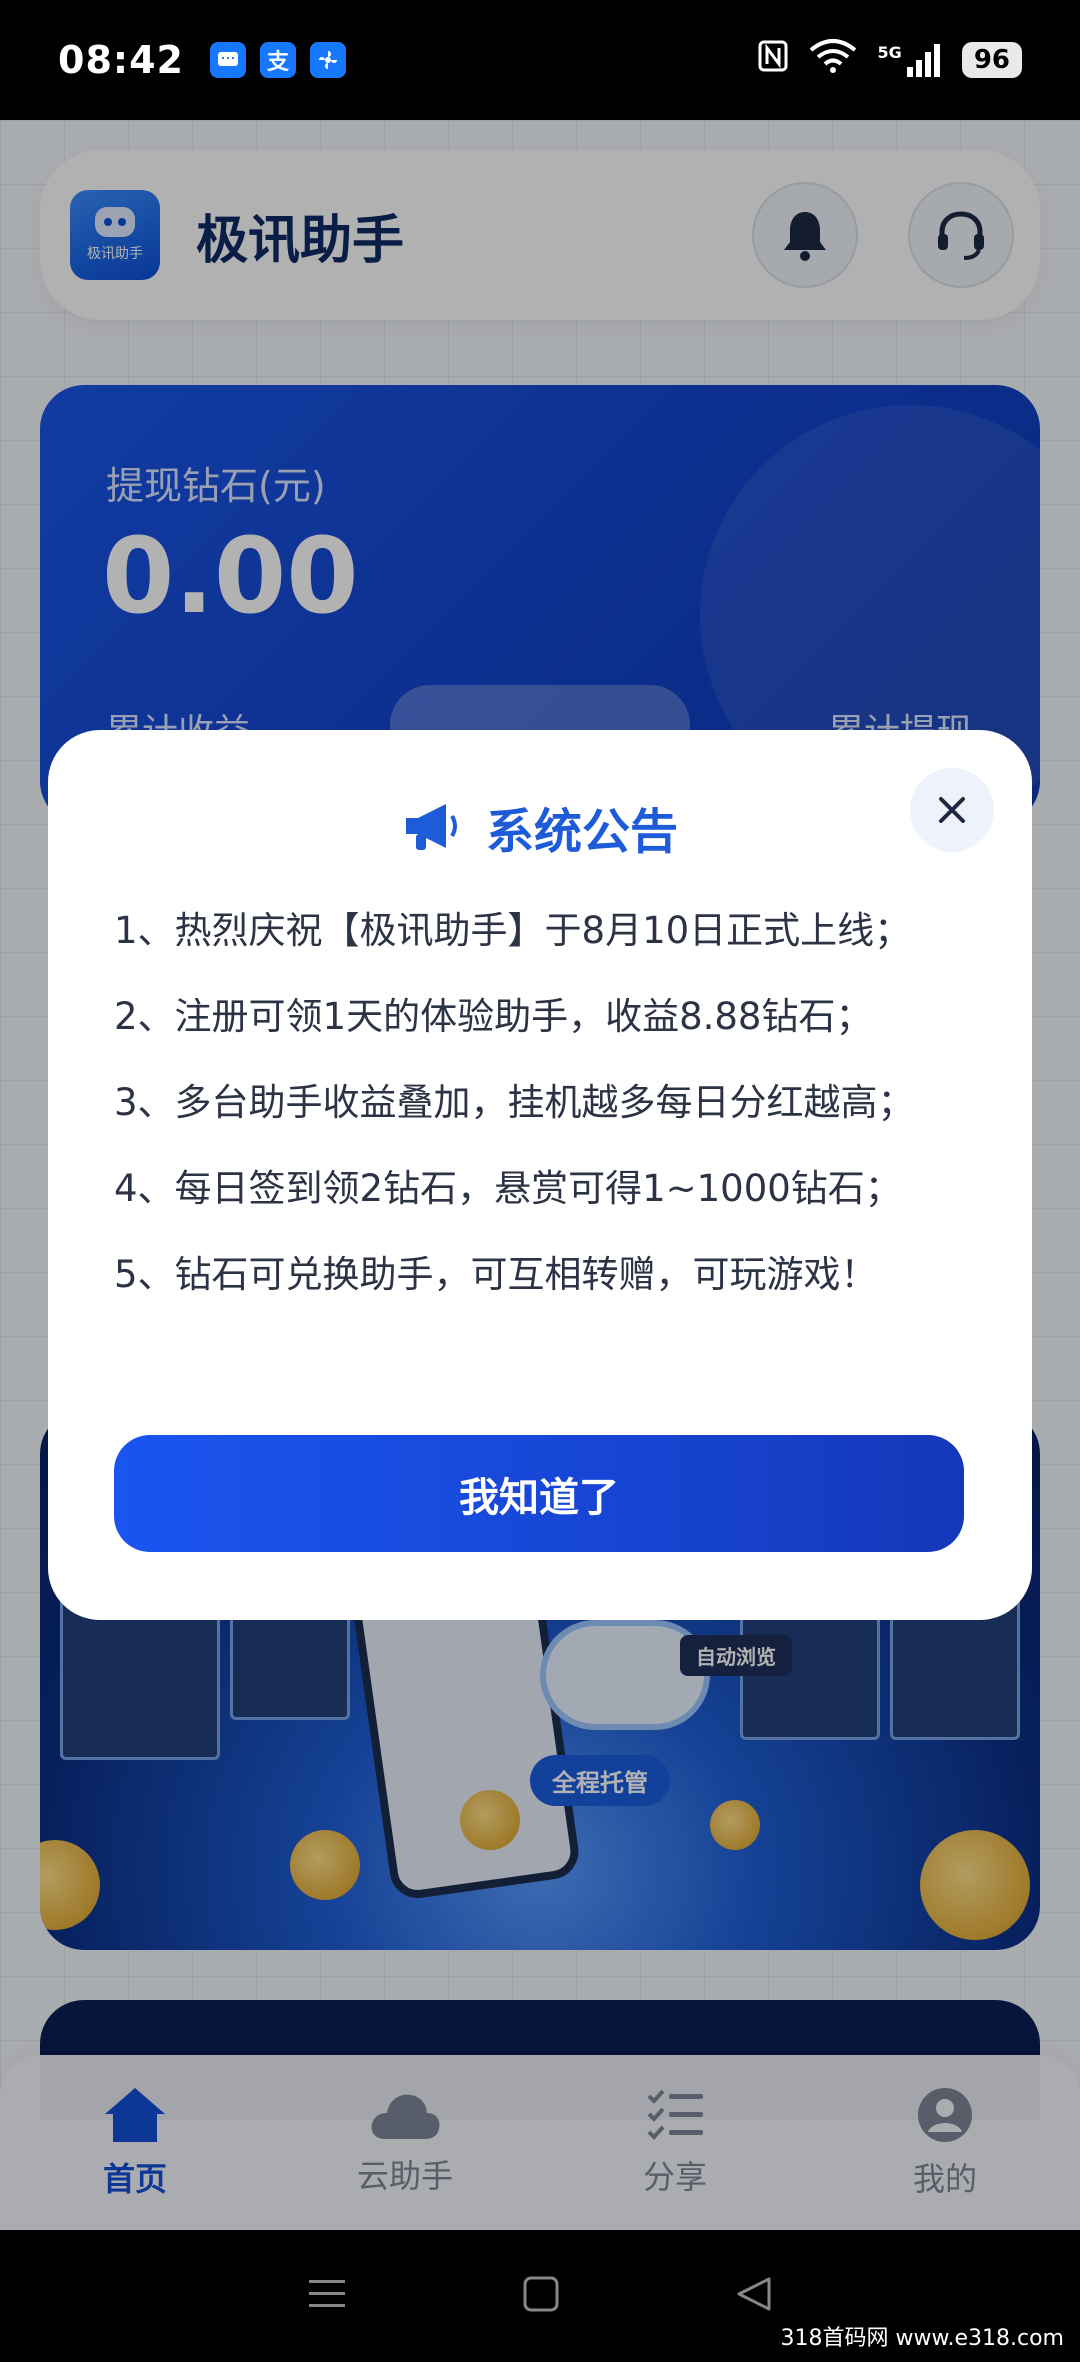 The width and height of the screenshot is (1080, 2362). I want to click on message-app-icon, so click(227, 60).